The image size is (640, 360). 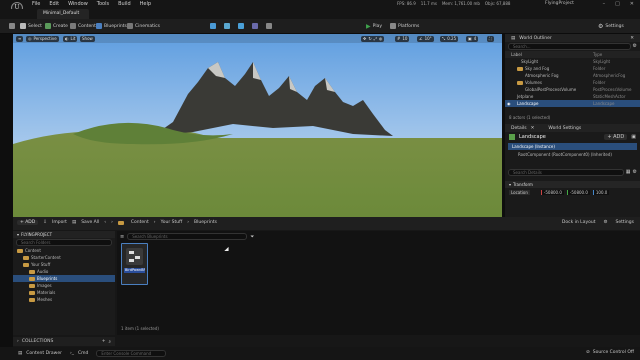 I want to click on details-search-input: Search Details, so click(x=566, y=172).